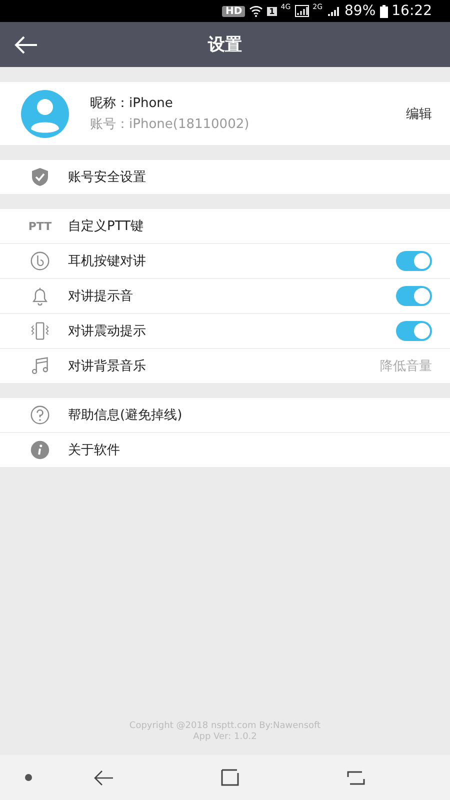 The height and width of the screenshot is (800, 450). What do you see at coordinates (40, 226) in the screenshot?
I see `ptt-icon-label: PTT` at bounding box center [40, 226].